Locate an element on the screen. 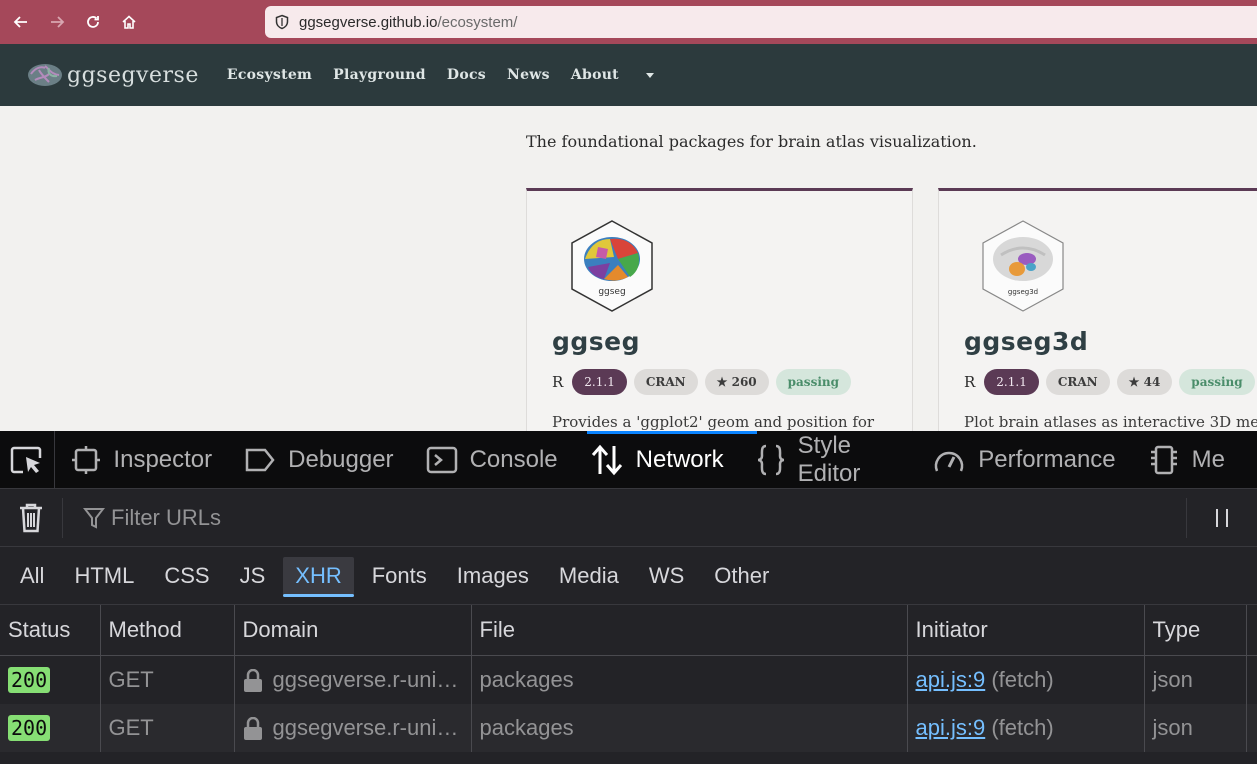 This screenshot has width=1257, height=764. initiator-cell: api.js:9 (fetch) is located at coordinates (1026, 728).